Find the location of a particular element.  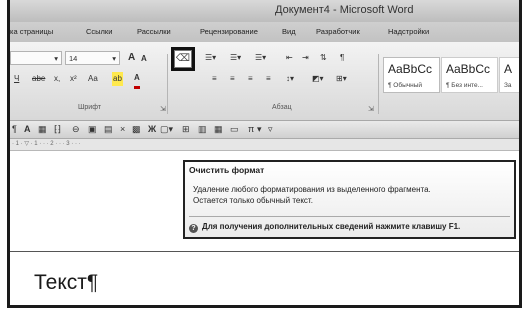

borders-button: ⊞▾ is located at coordinates (341, 79).